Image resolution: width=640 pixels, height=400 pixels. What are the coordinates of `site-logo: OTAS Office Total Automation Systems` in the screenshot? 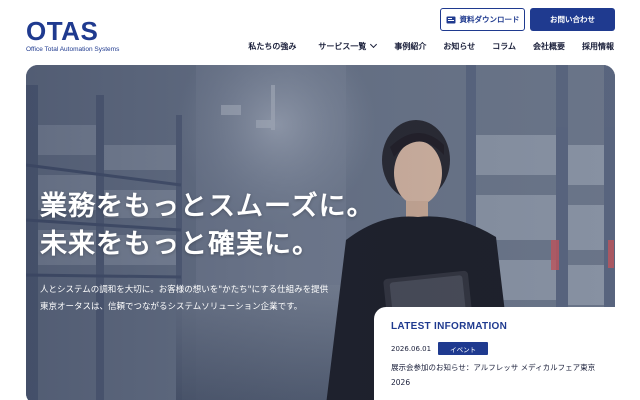 It's located at (76, 36).